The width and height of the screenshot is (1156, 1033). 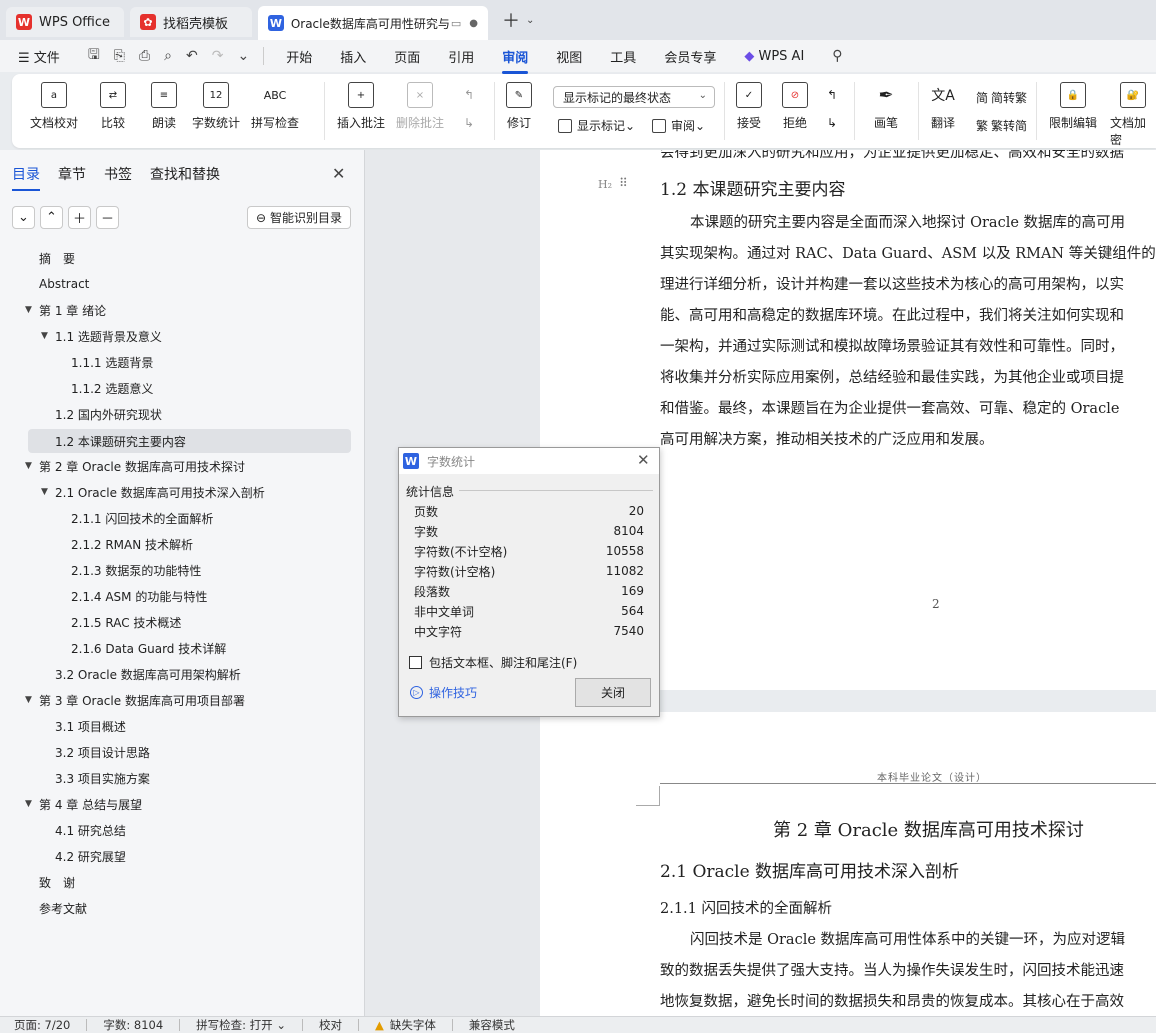 What do you see at coordinates (83, 804) in the screenshot?
I see `toc-item: ▼ 第 4 章 总结与展望` at bounding box center [83, 804].